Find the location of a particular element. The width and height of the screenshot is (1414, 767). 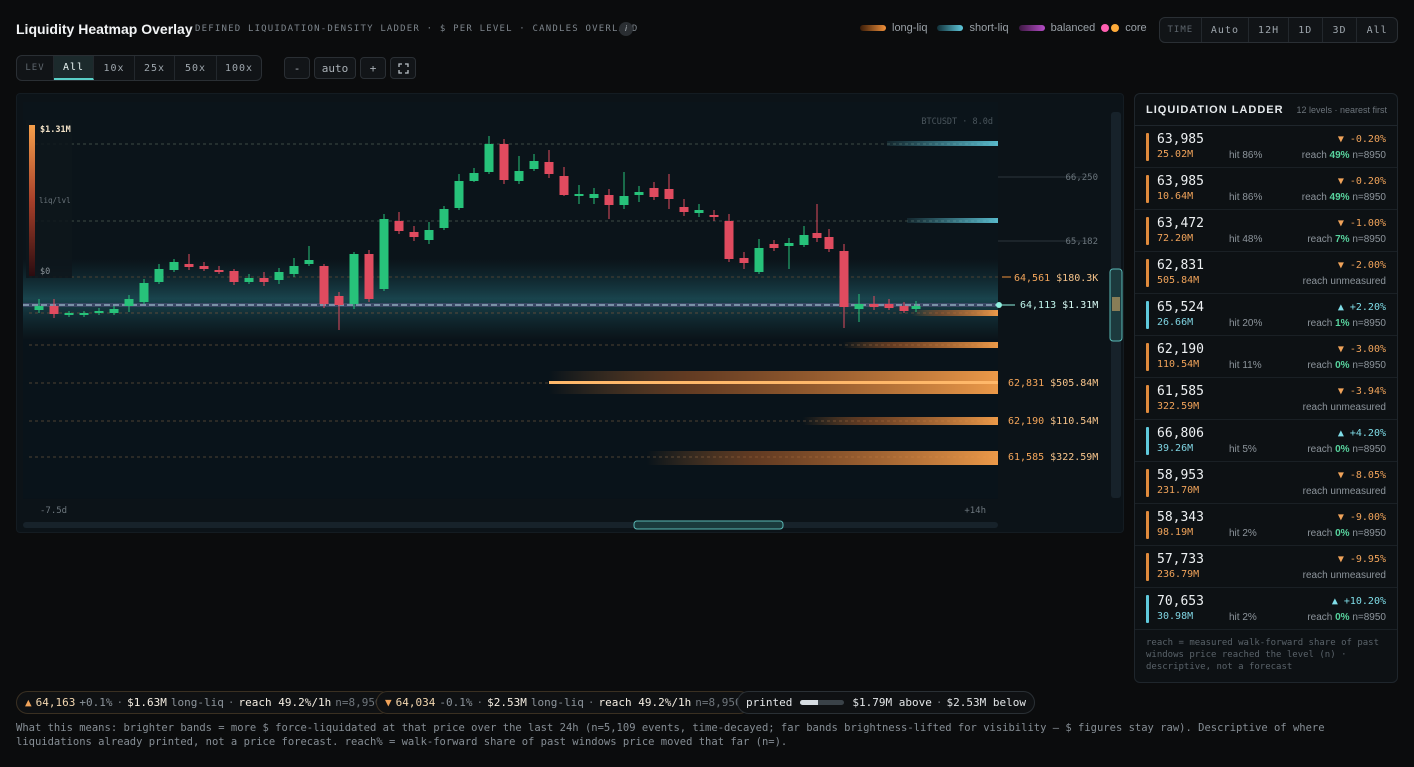

level-change: ▼ -3.94% is located at coordinates (1361, 391).